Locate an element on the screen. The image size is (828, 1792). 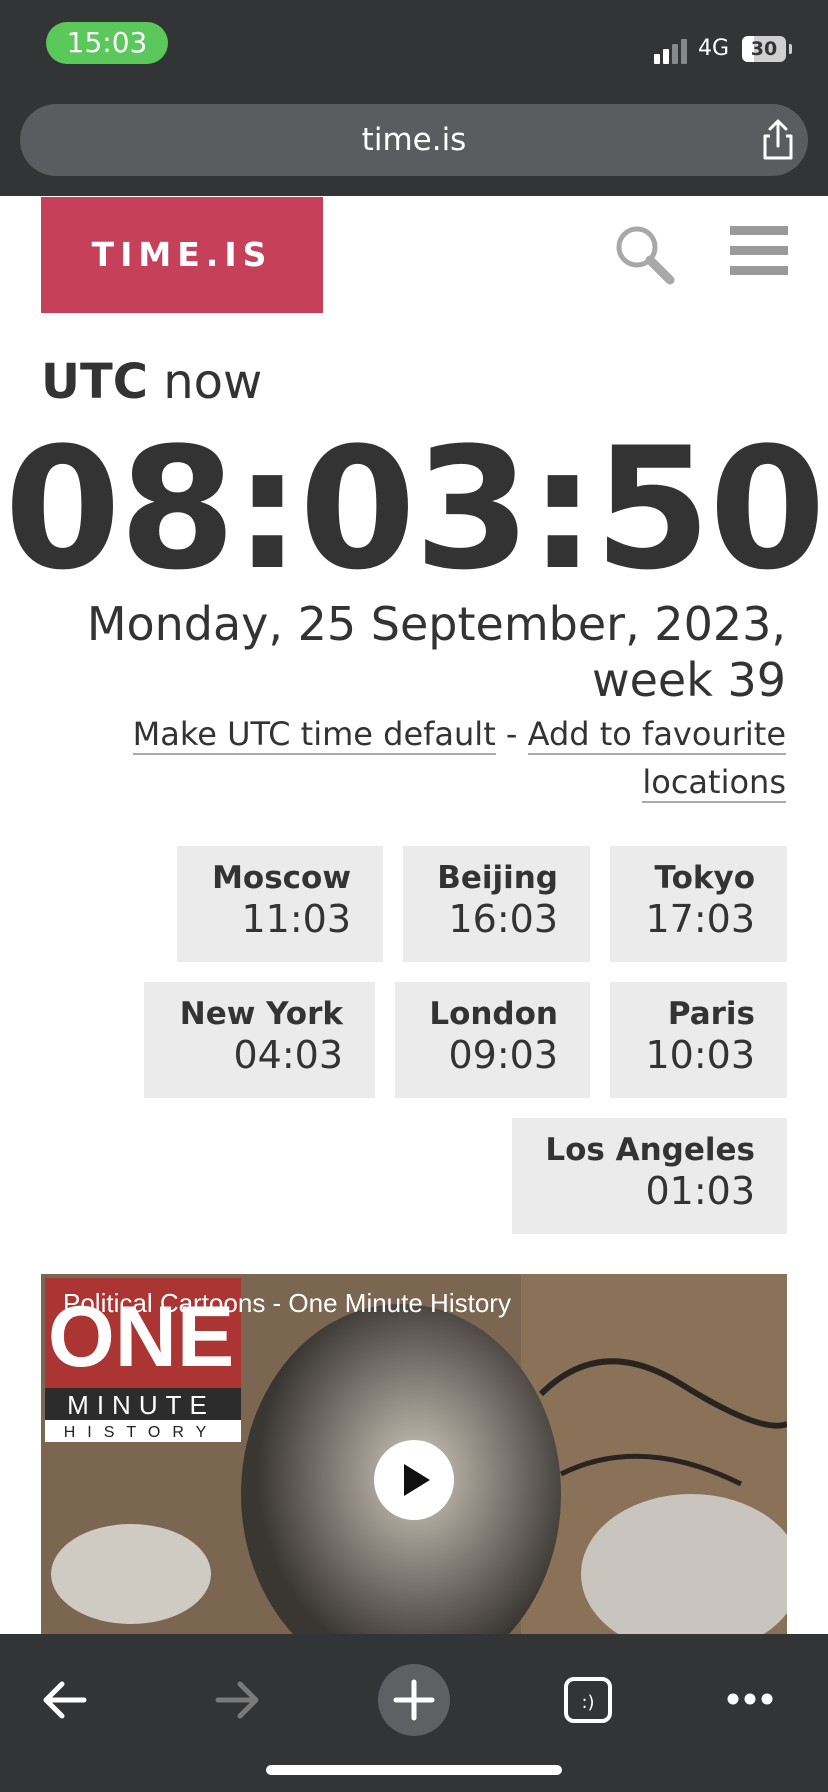
main-clock: 08:03:50 is located at coordinates (415, 509).